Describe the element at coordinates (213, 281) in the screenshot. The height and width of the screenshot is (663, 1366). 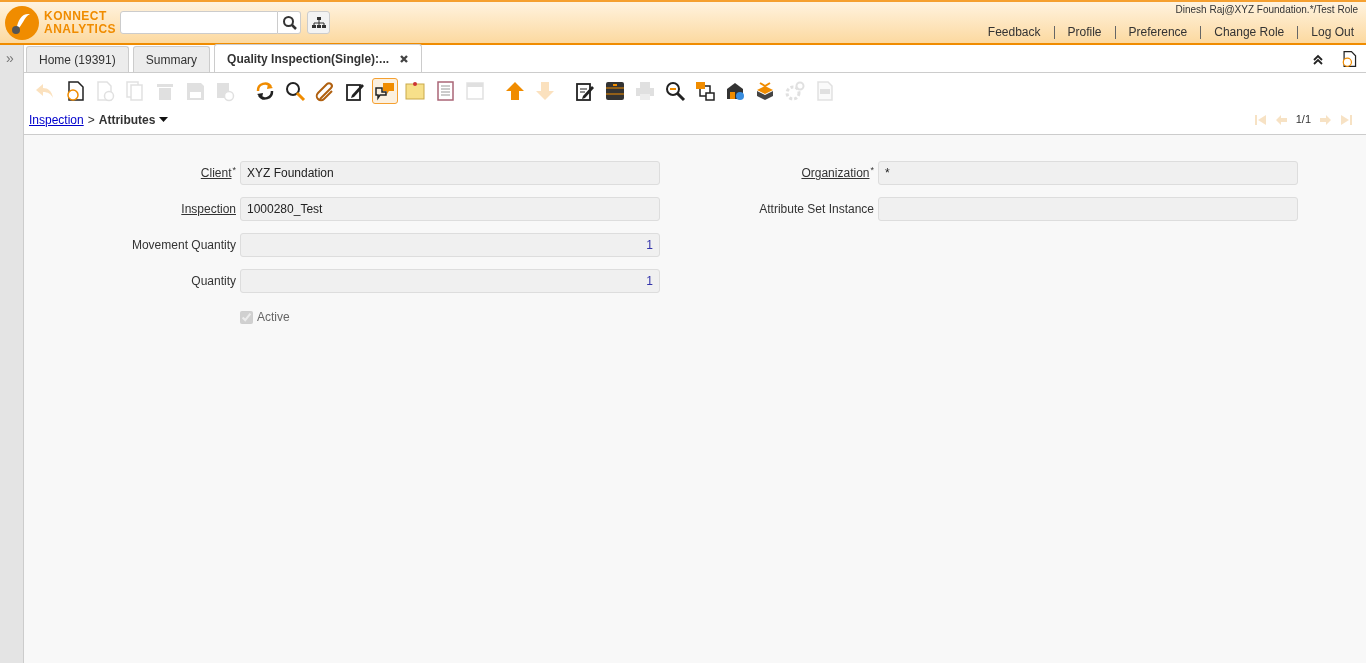
I see `field-label: Quantity` at that location.